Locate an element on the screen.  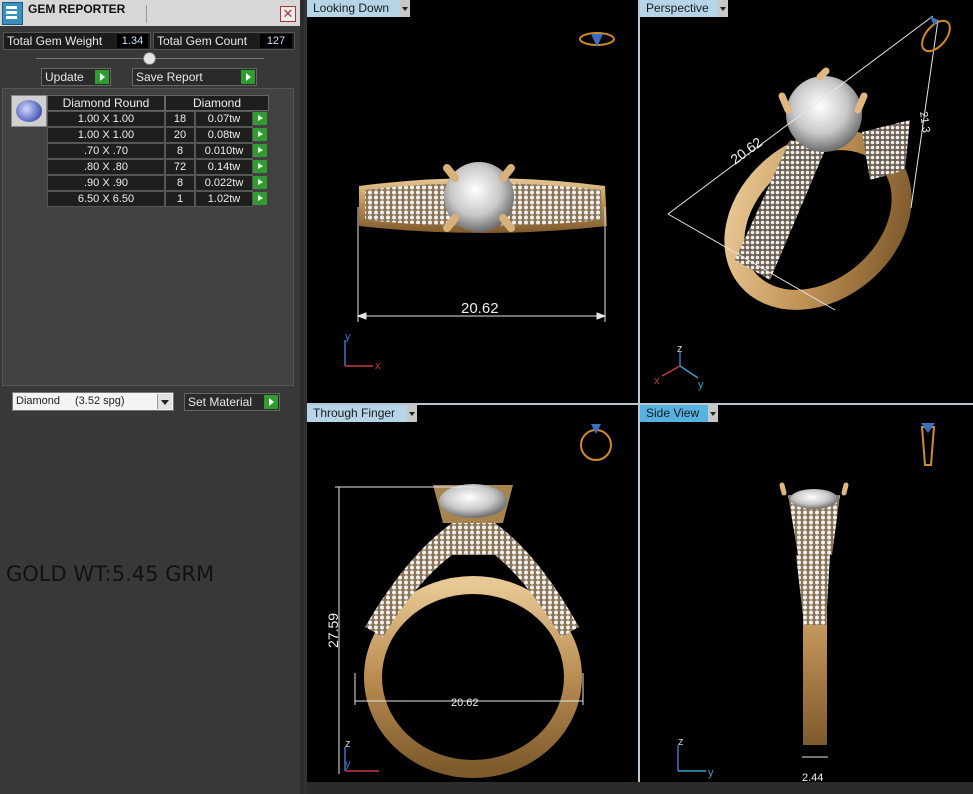
save-report-button: Save Report is located at coordinates (194, 77).